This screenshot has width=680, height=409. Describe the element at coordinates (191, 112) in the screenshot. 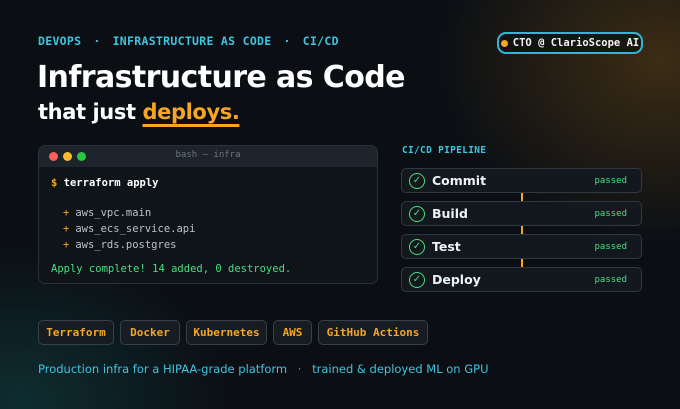

I see `headline-accent-word: deploys.` at that location.